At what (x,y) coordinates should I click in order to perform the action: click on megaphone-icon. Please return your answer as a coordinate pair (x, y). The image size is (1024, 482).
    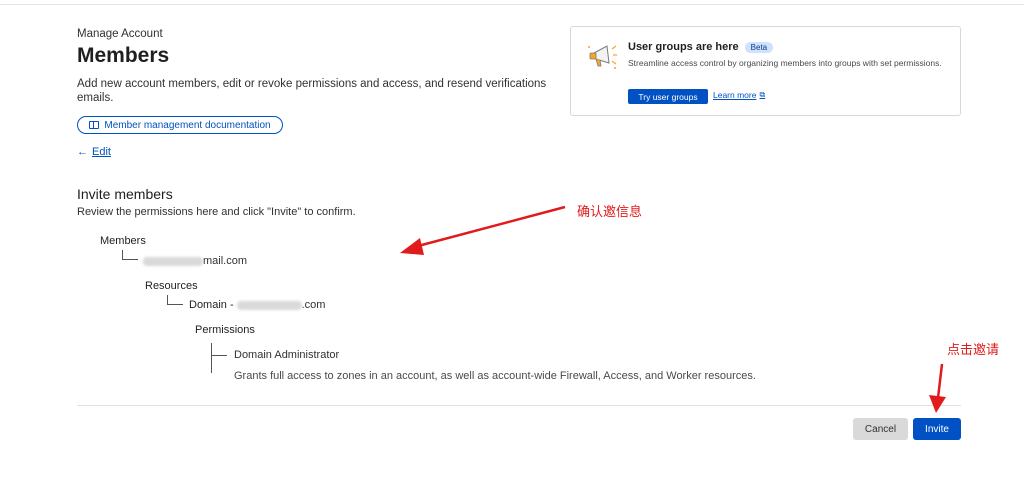
    Looking at the image, I should click on (602, 57).